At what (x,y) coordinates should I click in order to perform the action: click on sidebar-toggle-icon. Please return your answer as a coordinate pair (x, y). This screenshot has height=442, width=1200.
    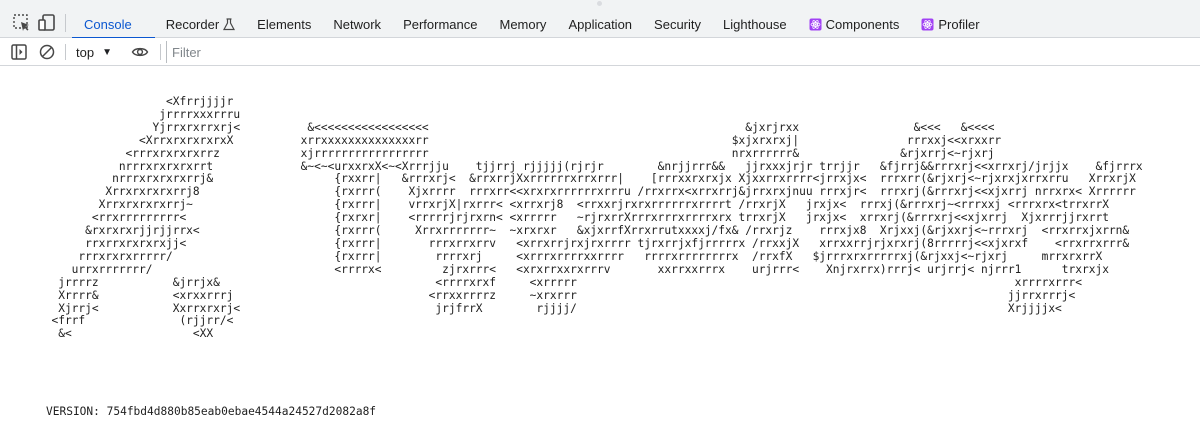
    Looking at the image, I should click on (19, 52).